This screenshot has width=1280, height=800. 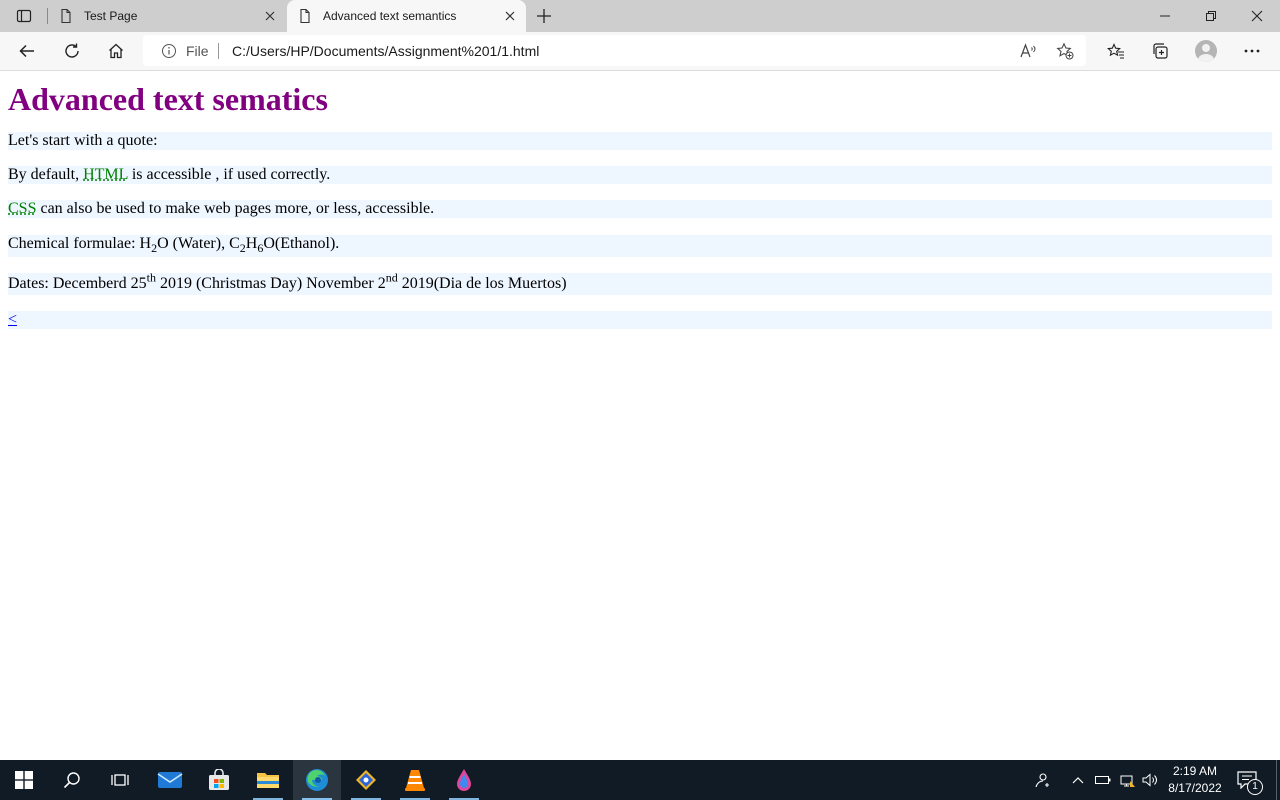 What do you see at coordinates (1206, 51) in the screenshot?
I see `profile-avatar` at bounding box center [1206, 51].